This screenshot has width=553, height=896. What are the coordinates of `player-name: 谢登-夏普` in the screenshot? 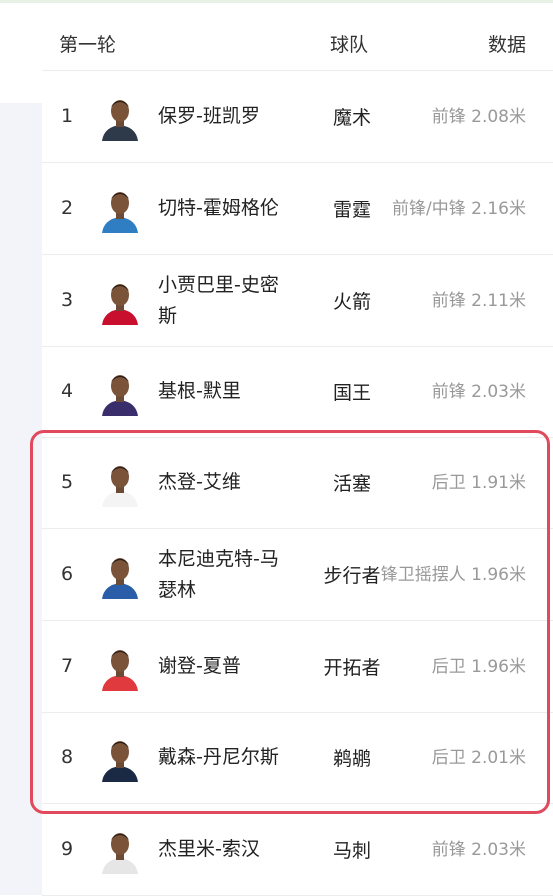 It's located at (223, 666).